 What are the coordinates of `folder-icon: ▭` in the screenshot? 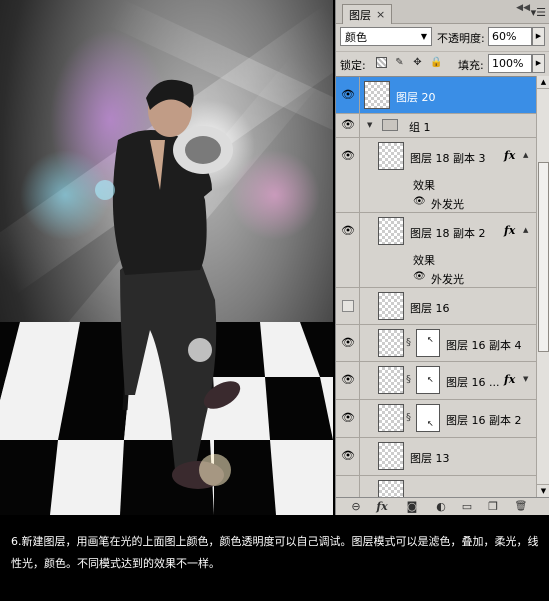 It's located at (467, 507).